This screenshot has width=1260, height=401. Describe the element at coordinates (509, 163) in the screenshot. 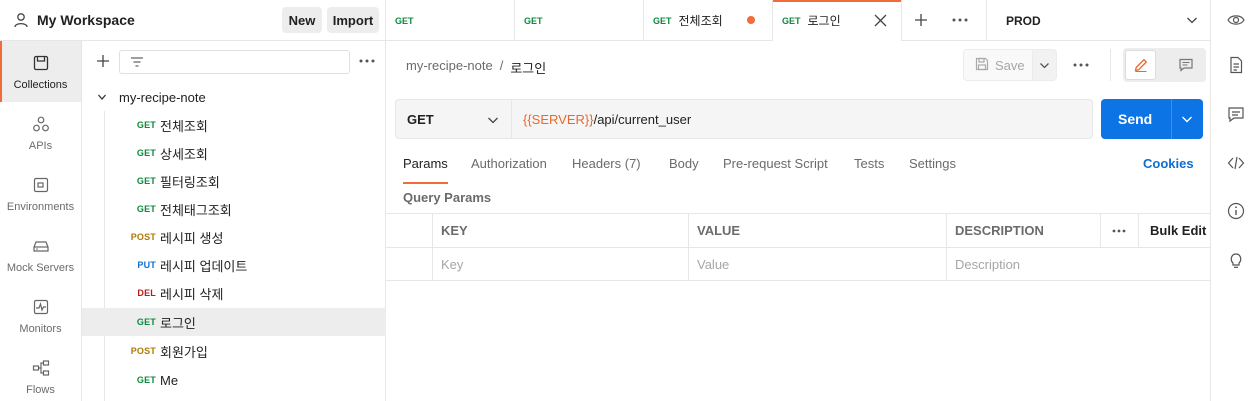

I see `tab-authorization: Authorization` at that location.